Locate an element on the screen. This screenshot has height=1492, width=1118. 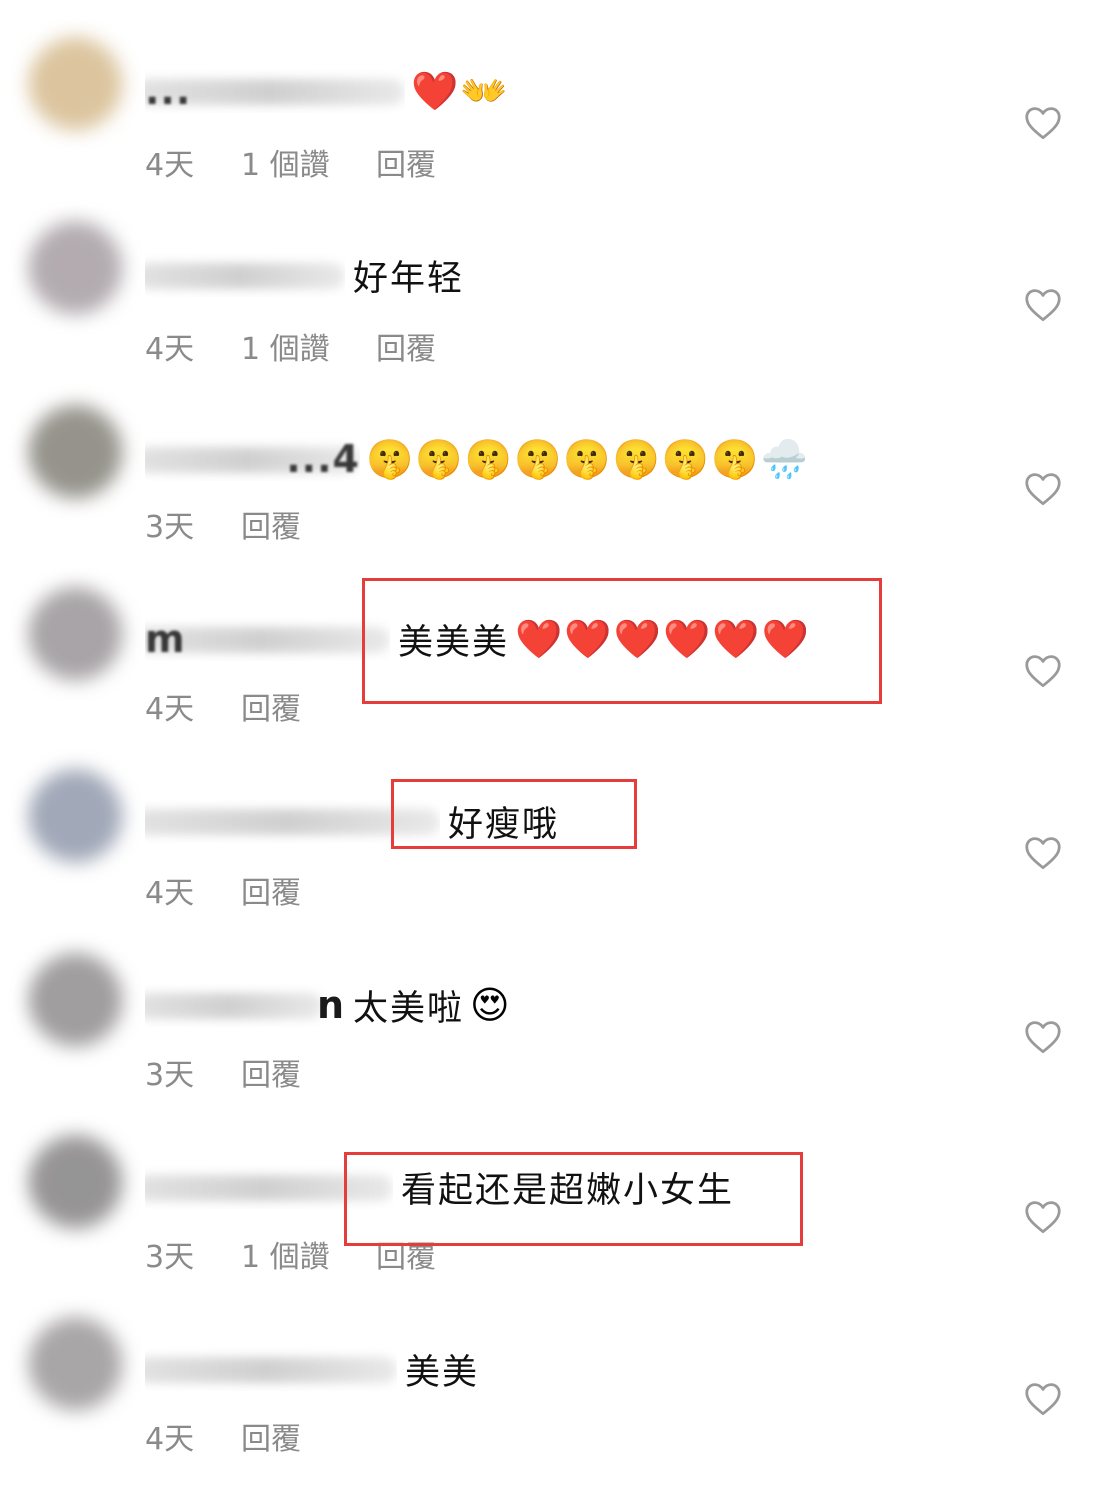
comment-line: ...4 🤫🤫🤫🤫🤫🤫🤫🤫🌧️ is located at coordinates (477, 459).